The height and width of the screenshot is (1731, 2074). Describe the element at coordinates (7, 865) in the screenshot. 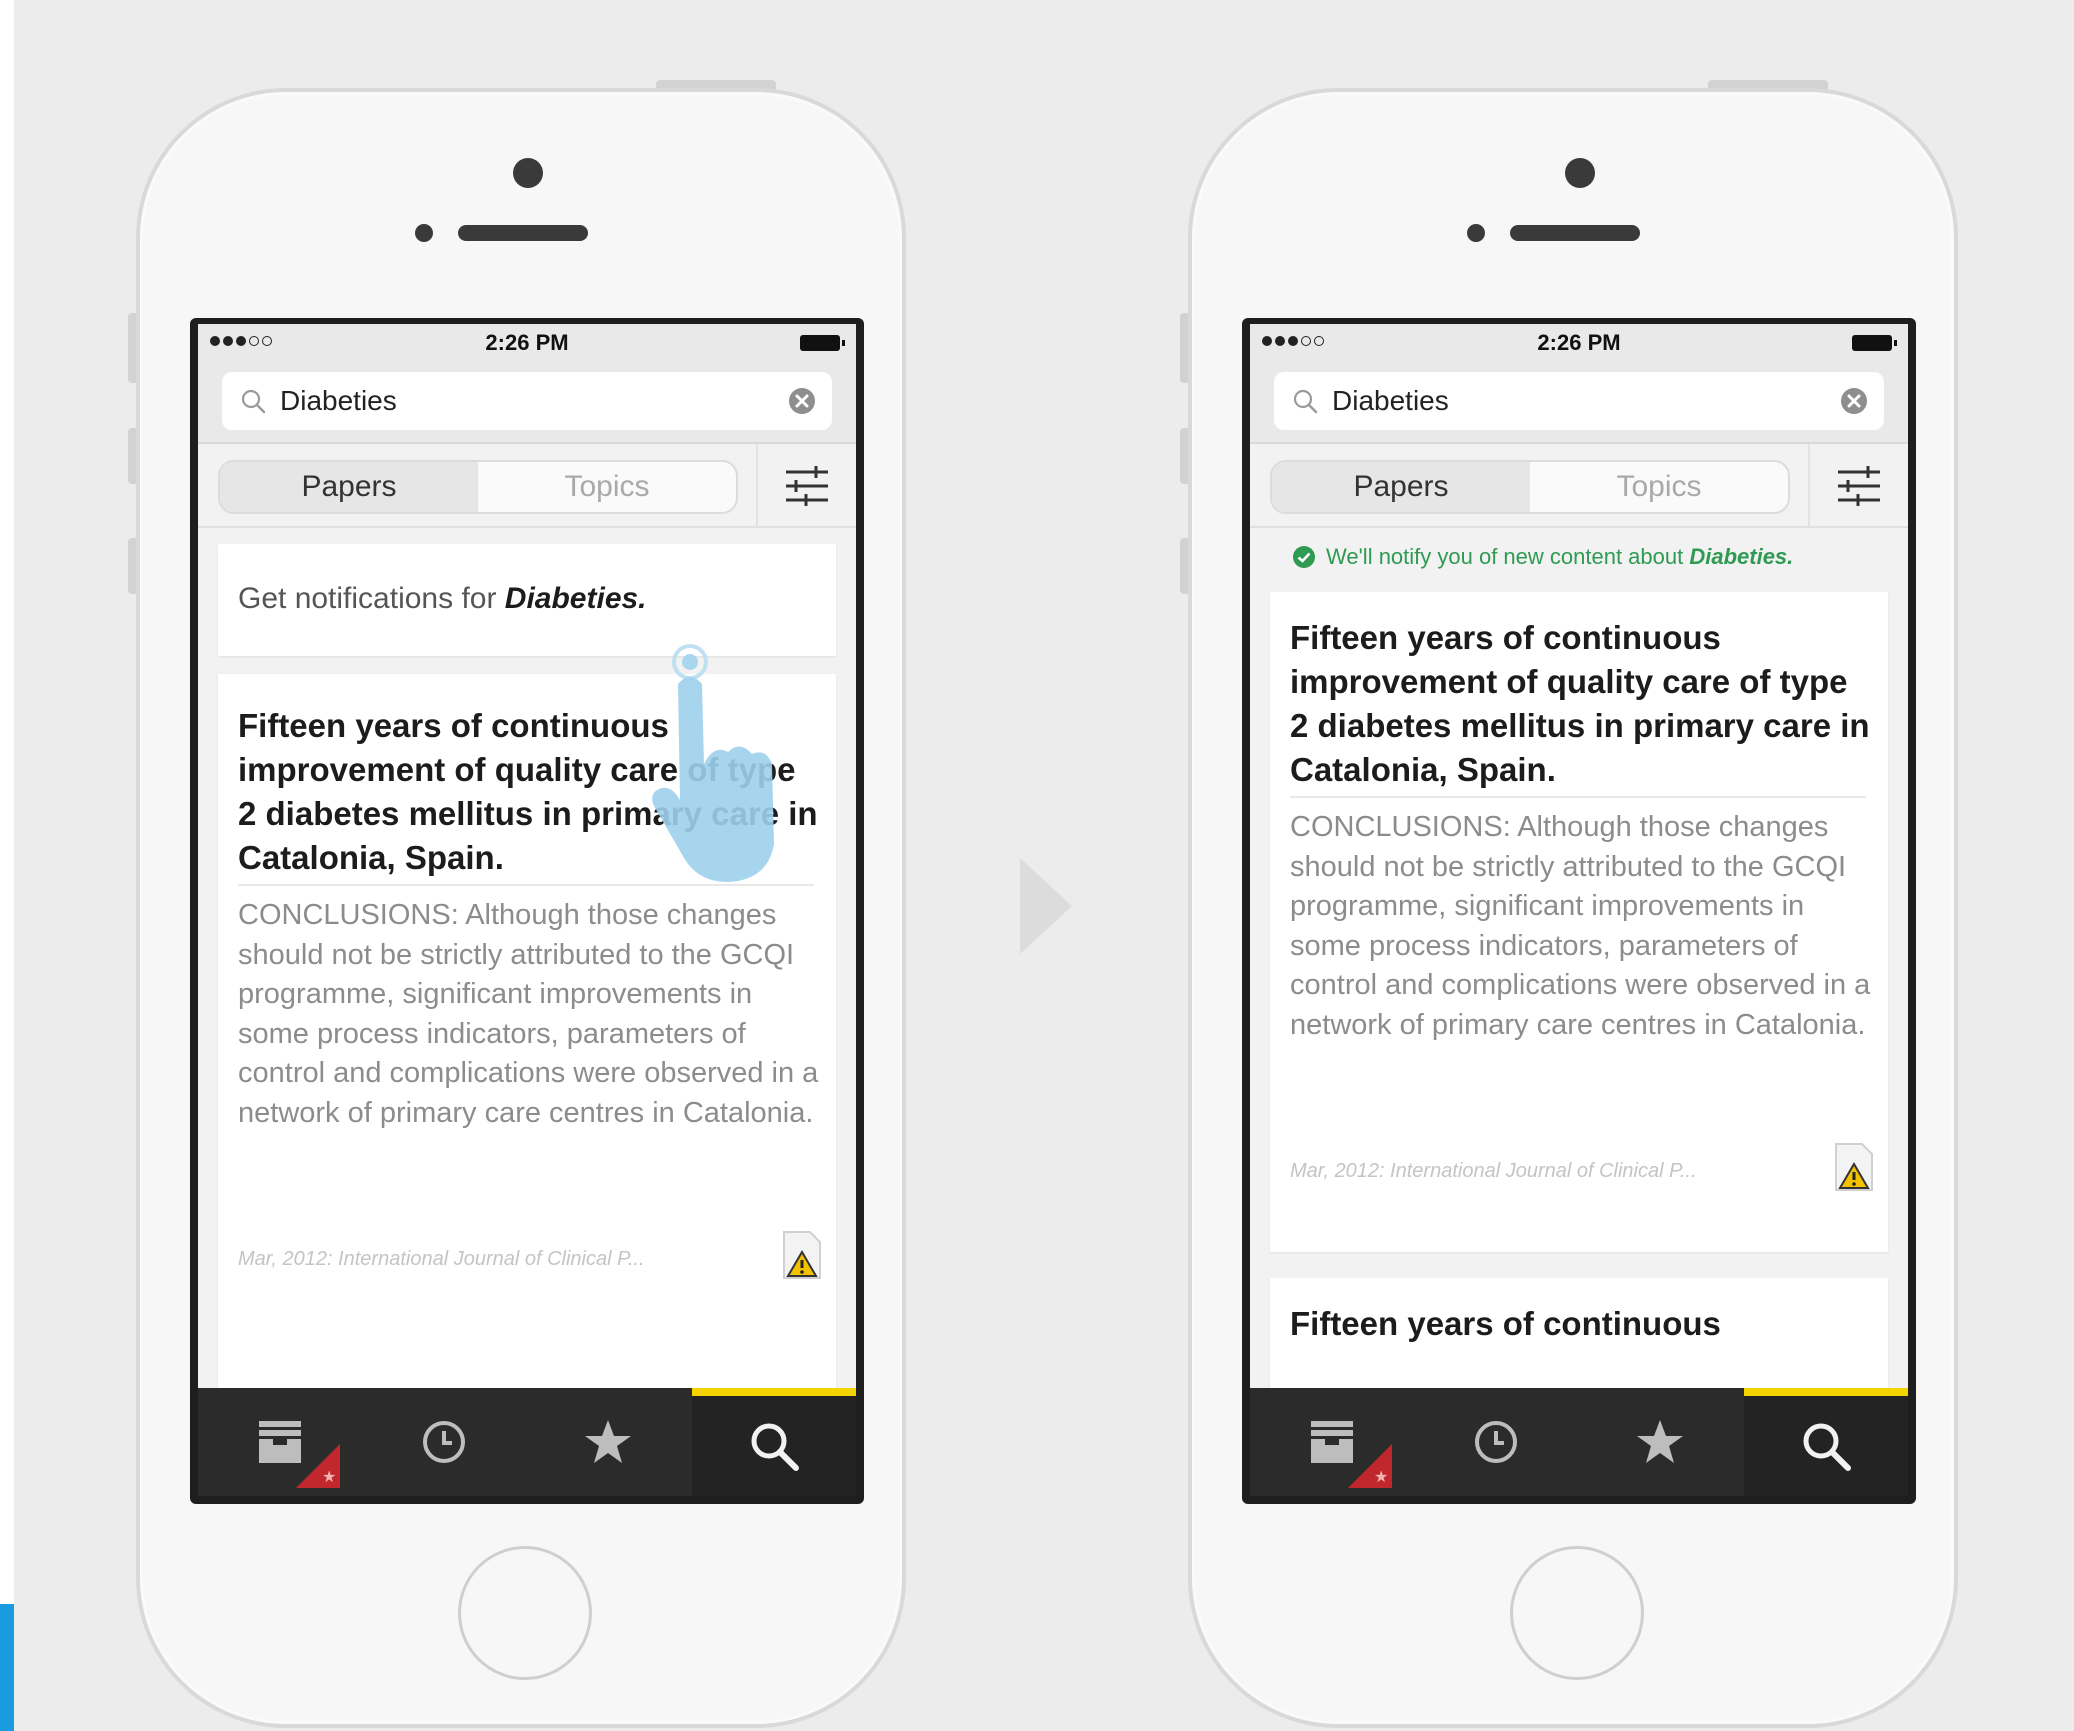

I see `left-page-edge` at that location.